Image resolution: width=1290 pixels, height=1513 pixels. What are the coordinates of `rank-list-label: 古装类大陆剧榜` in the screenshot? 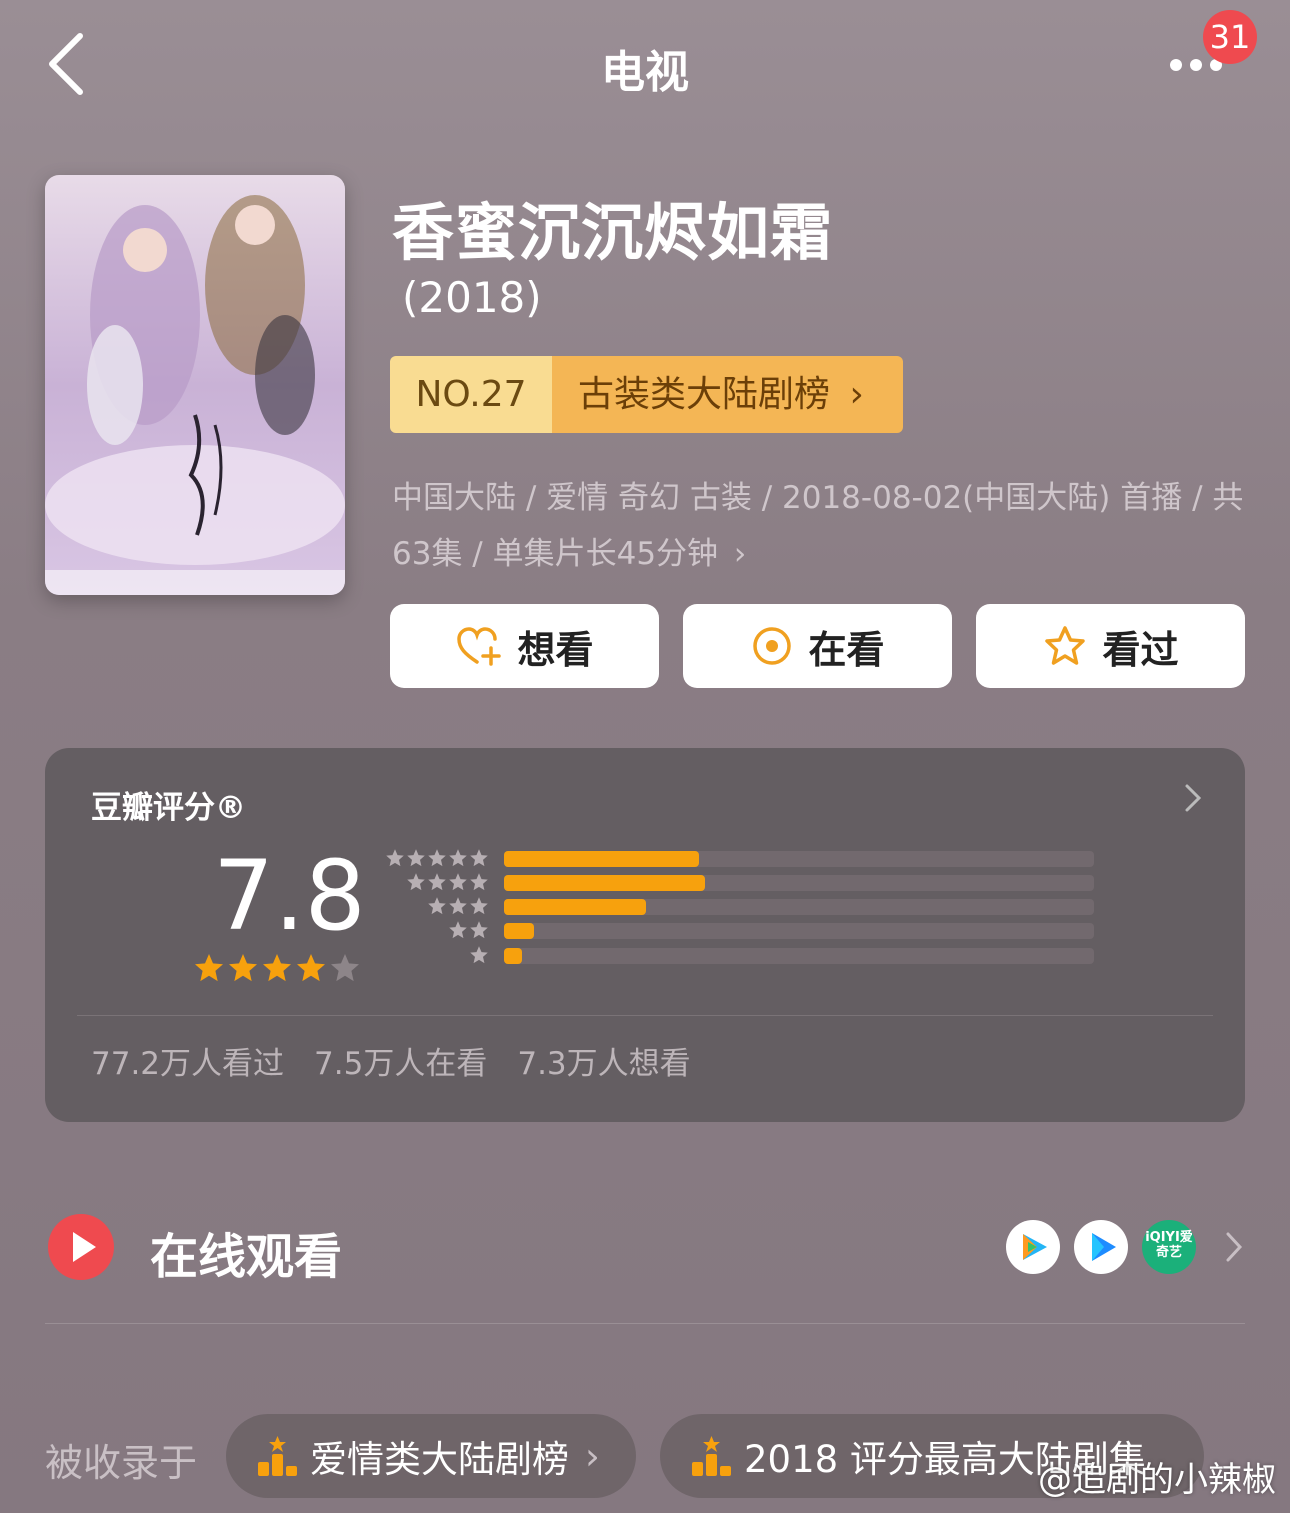 It's located at (704, 394).